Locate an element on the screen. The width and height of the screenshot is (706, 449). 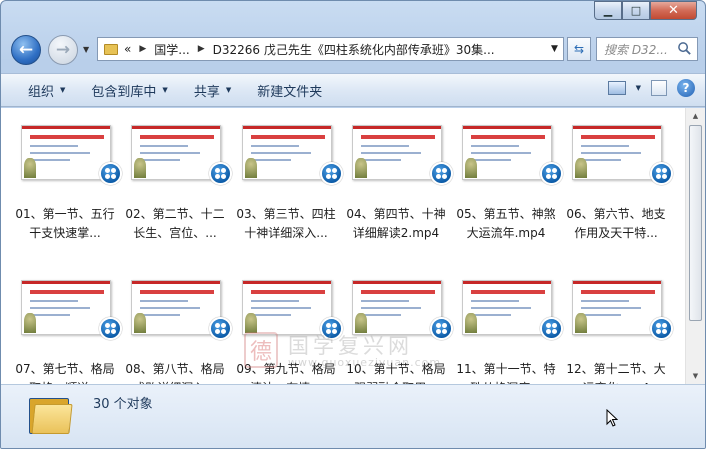
vertical-scrollbar: ▲ ▼ is located at coordinates (695, 246).